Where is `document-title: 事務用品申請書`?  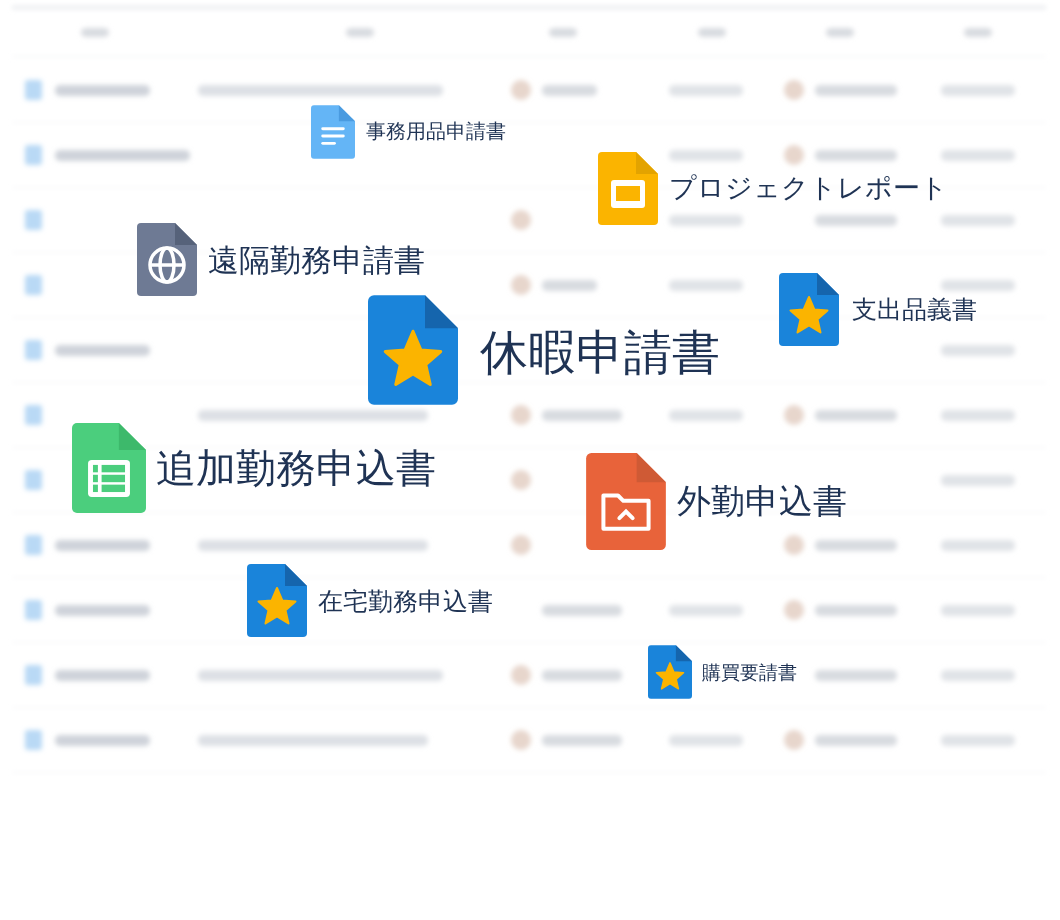
document-title: 事務用品申請書 is located at coordinates (436, 131).